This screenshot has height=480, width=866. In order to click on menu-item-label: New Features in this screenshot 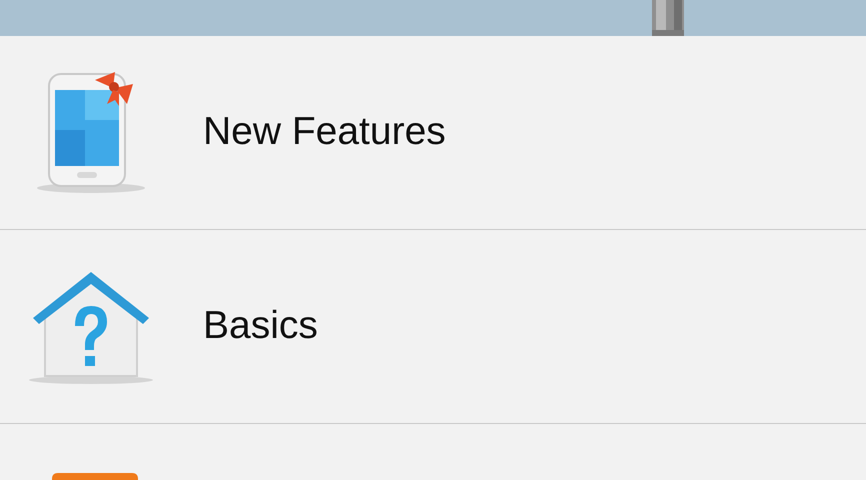, I will do `click(324, 132)`.